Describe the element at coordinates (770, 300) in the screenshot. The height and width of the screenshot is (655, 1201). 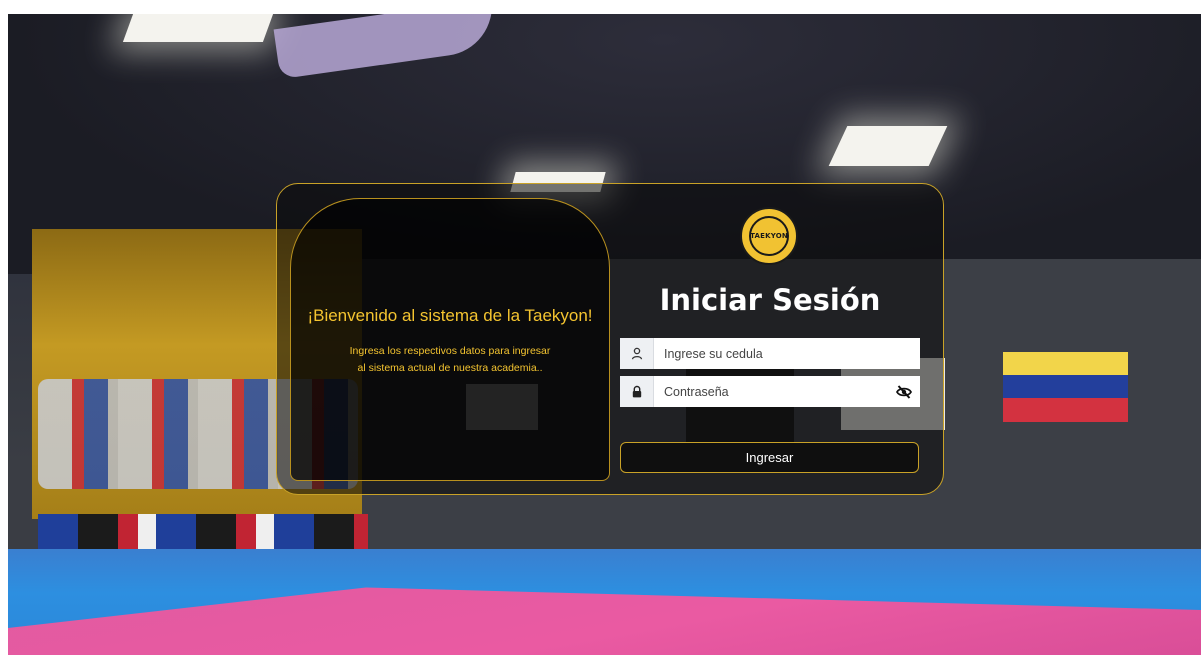
I see `login-title: Iniciar Sesión` at that location.